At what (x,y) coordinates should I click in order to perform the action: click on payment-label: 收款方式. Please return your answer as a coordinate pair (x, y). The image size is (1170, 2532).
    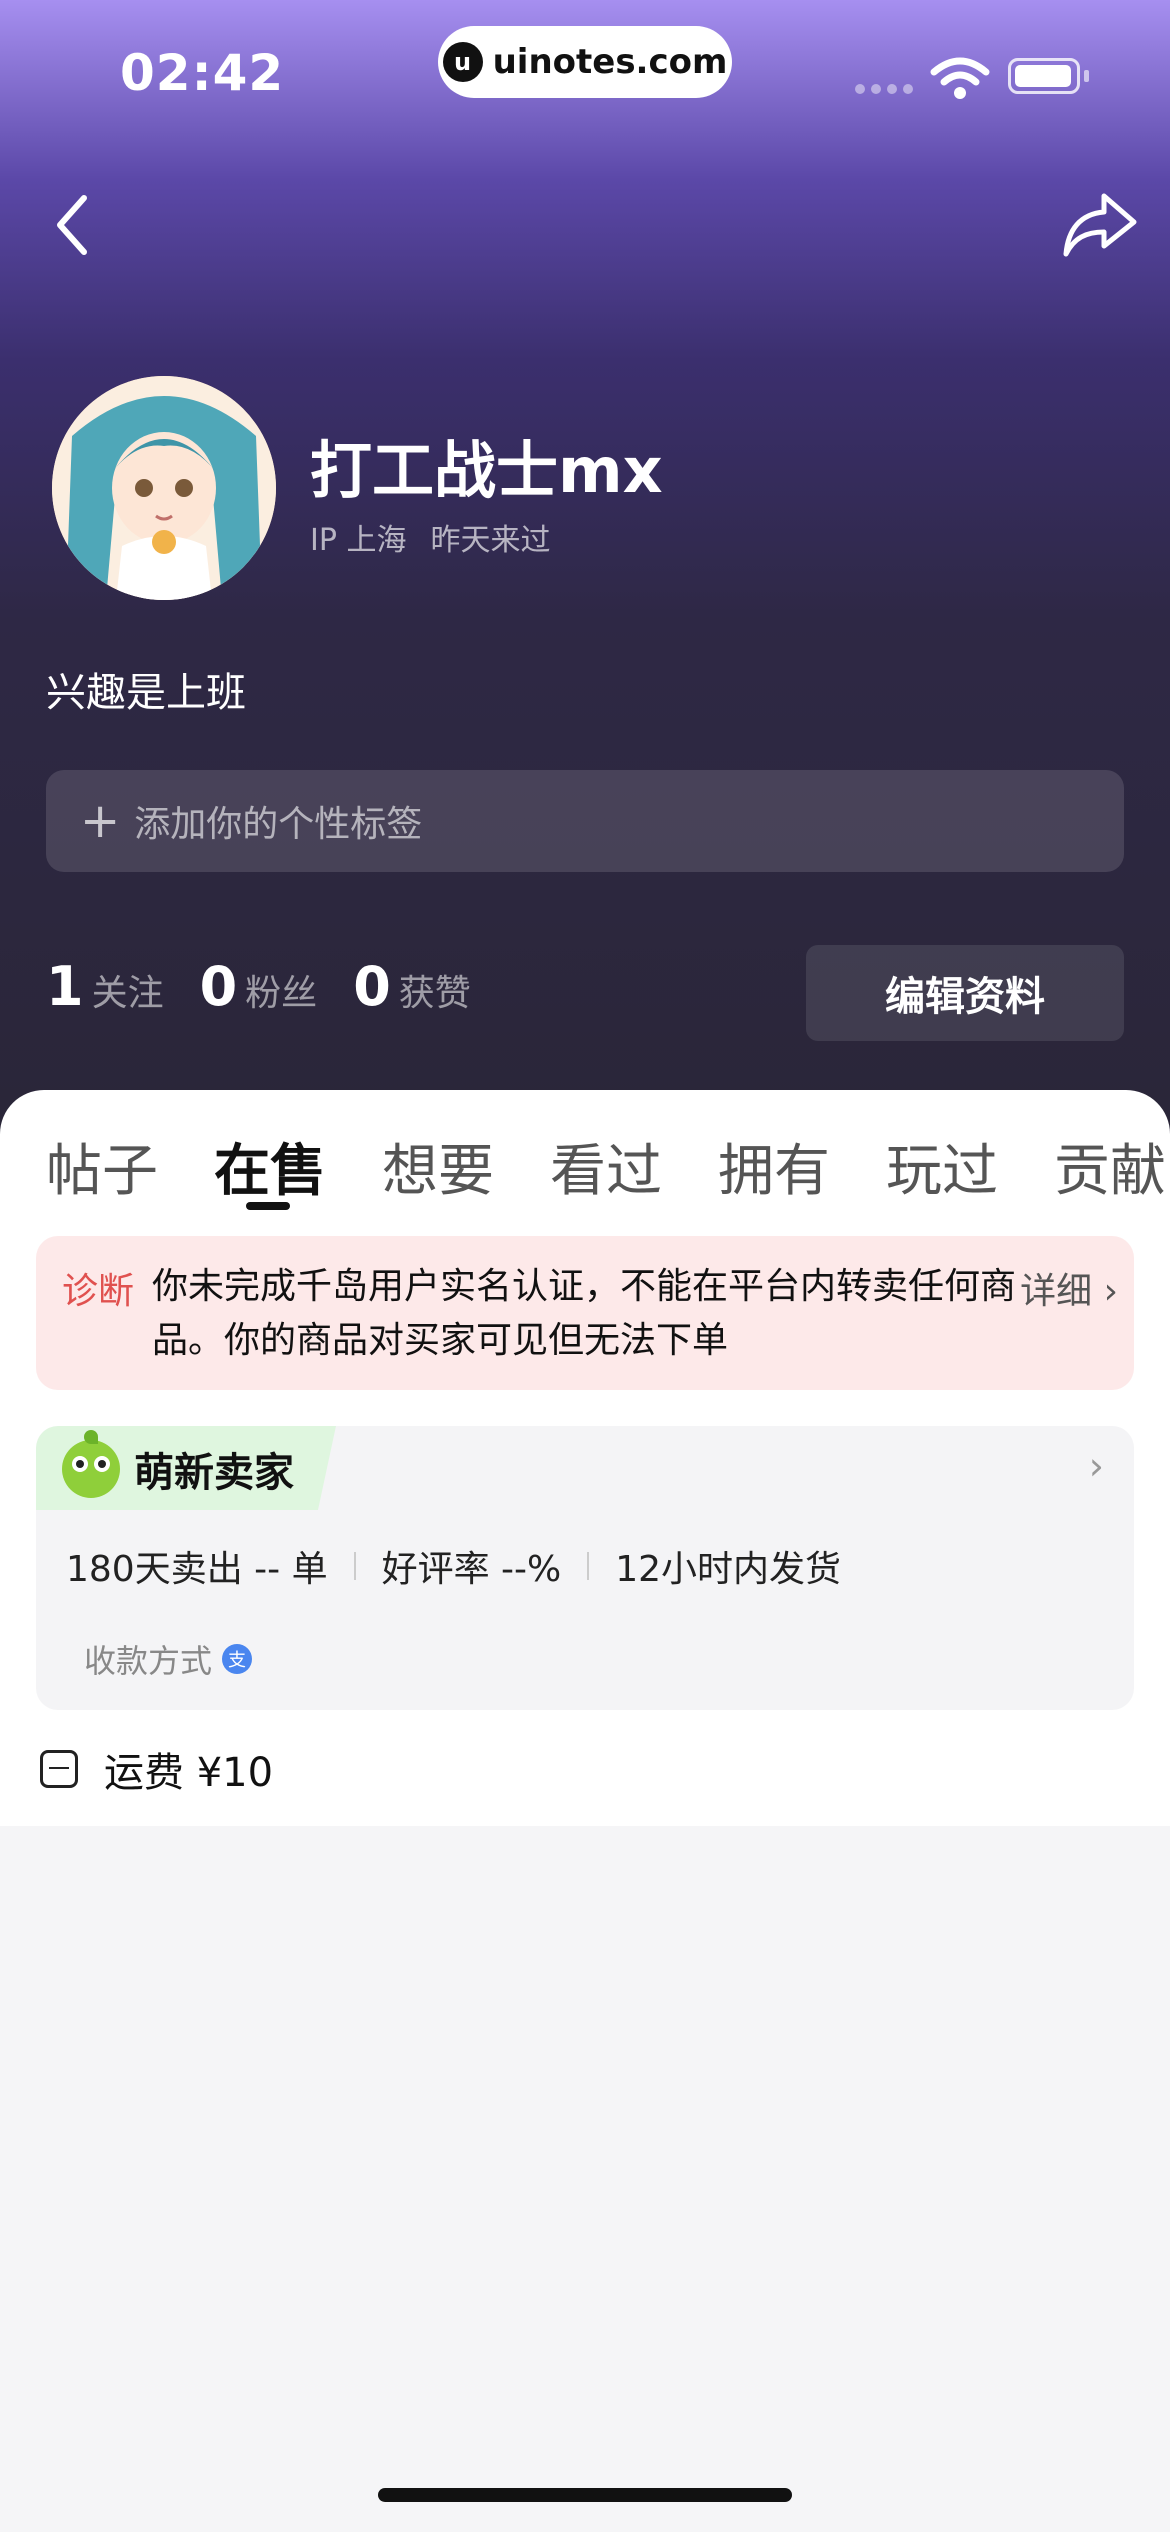
    Looking at the image, I should click on (148, 1661).